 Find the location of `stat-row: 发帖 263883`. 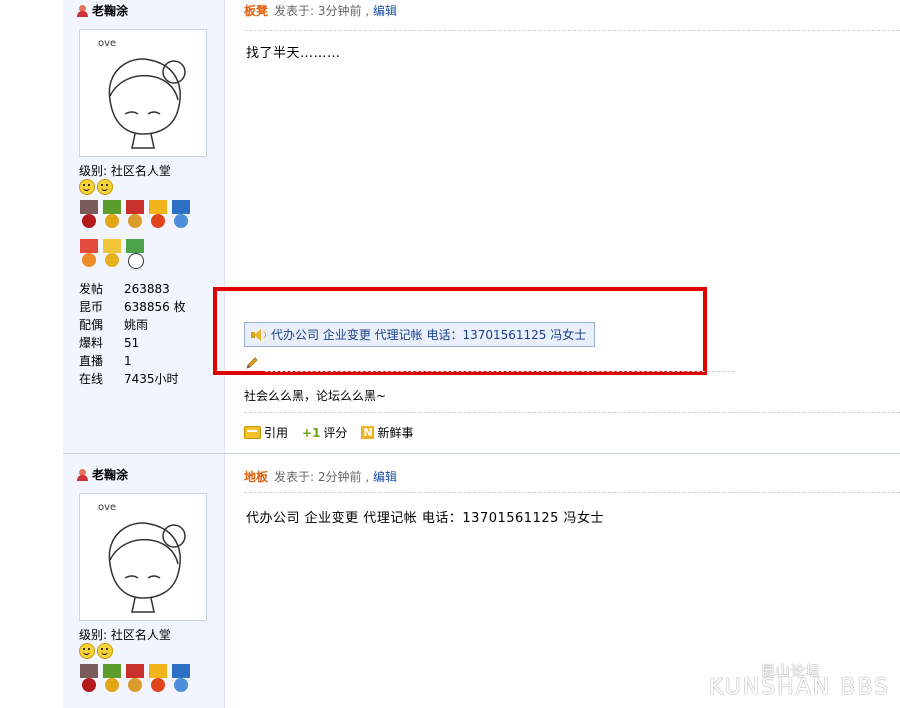

stat-row: 发帖 263883 is located at coordinates (132, 289).